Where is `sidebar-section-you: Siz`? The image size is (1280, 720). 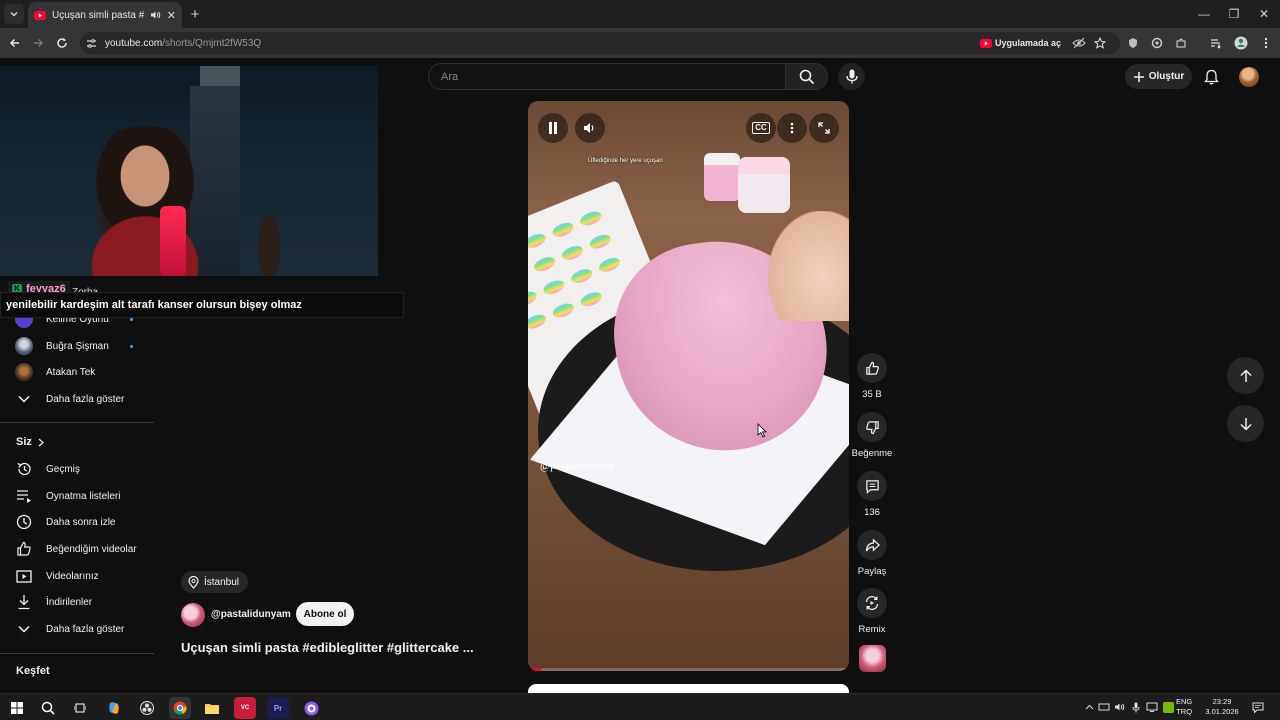
sidebar-section-you: Siz is located at coordinates (30, 442).